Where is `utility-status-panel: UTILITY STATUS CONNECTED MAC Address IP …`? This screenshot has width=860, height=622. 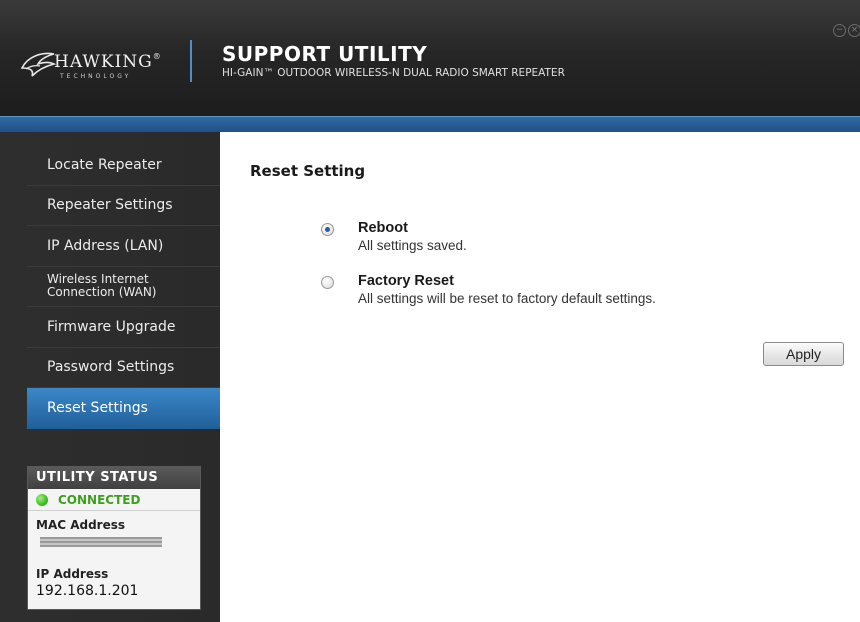
utility-status-panel: UTILITY STATUS CONNECTED MAC Address IP … is located at coordinates (114, 538).